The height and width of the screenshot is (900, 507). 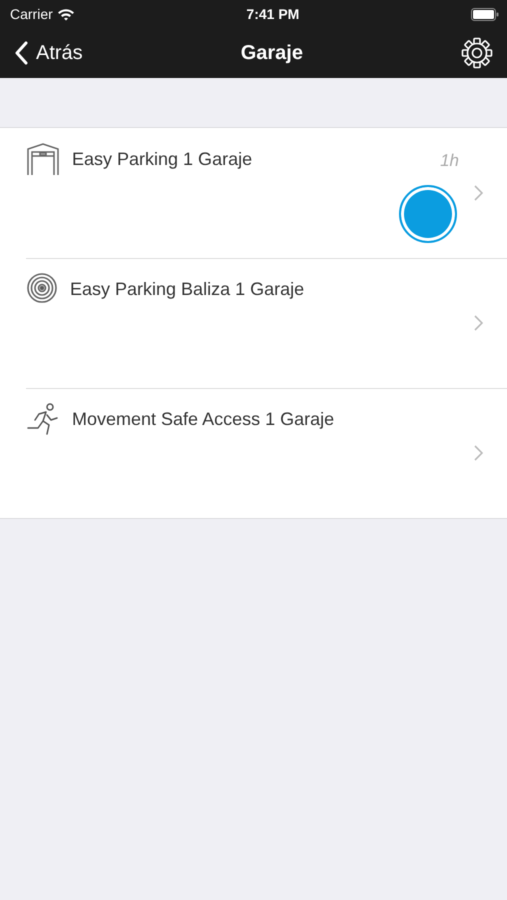 What do you see at coordinates (203, 419) in the screenshot?
I see `device-name: Movement Safe Access 1 Garaje` at bounding box center [203, 419].